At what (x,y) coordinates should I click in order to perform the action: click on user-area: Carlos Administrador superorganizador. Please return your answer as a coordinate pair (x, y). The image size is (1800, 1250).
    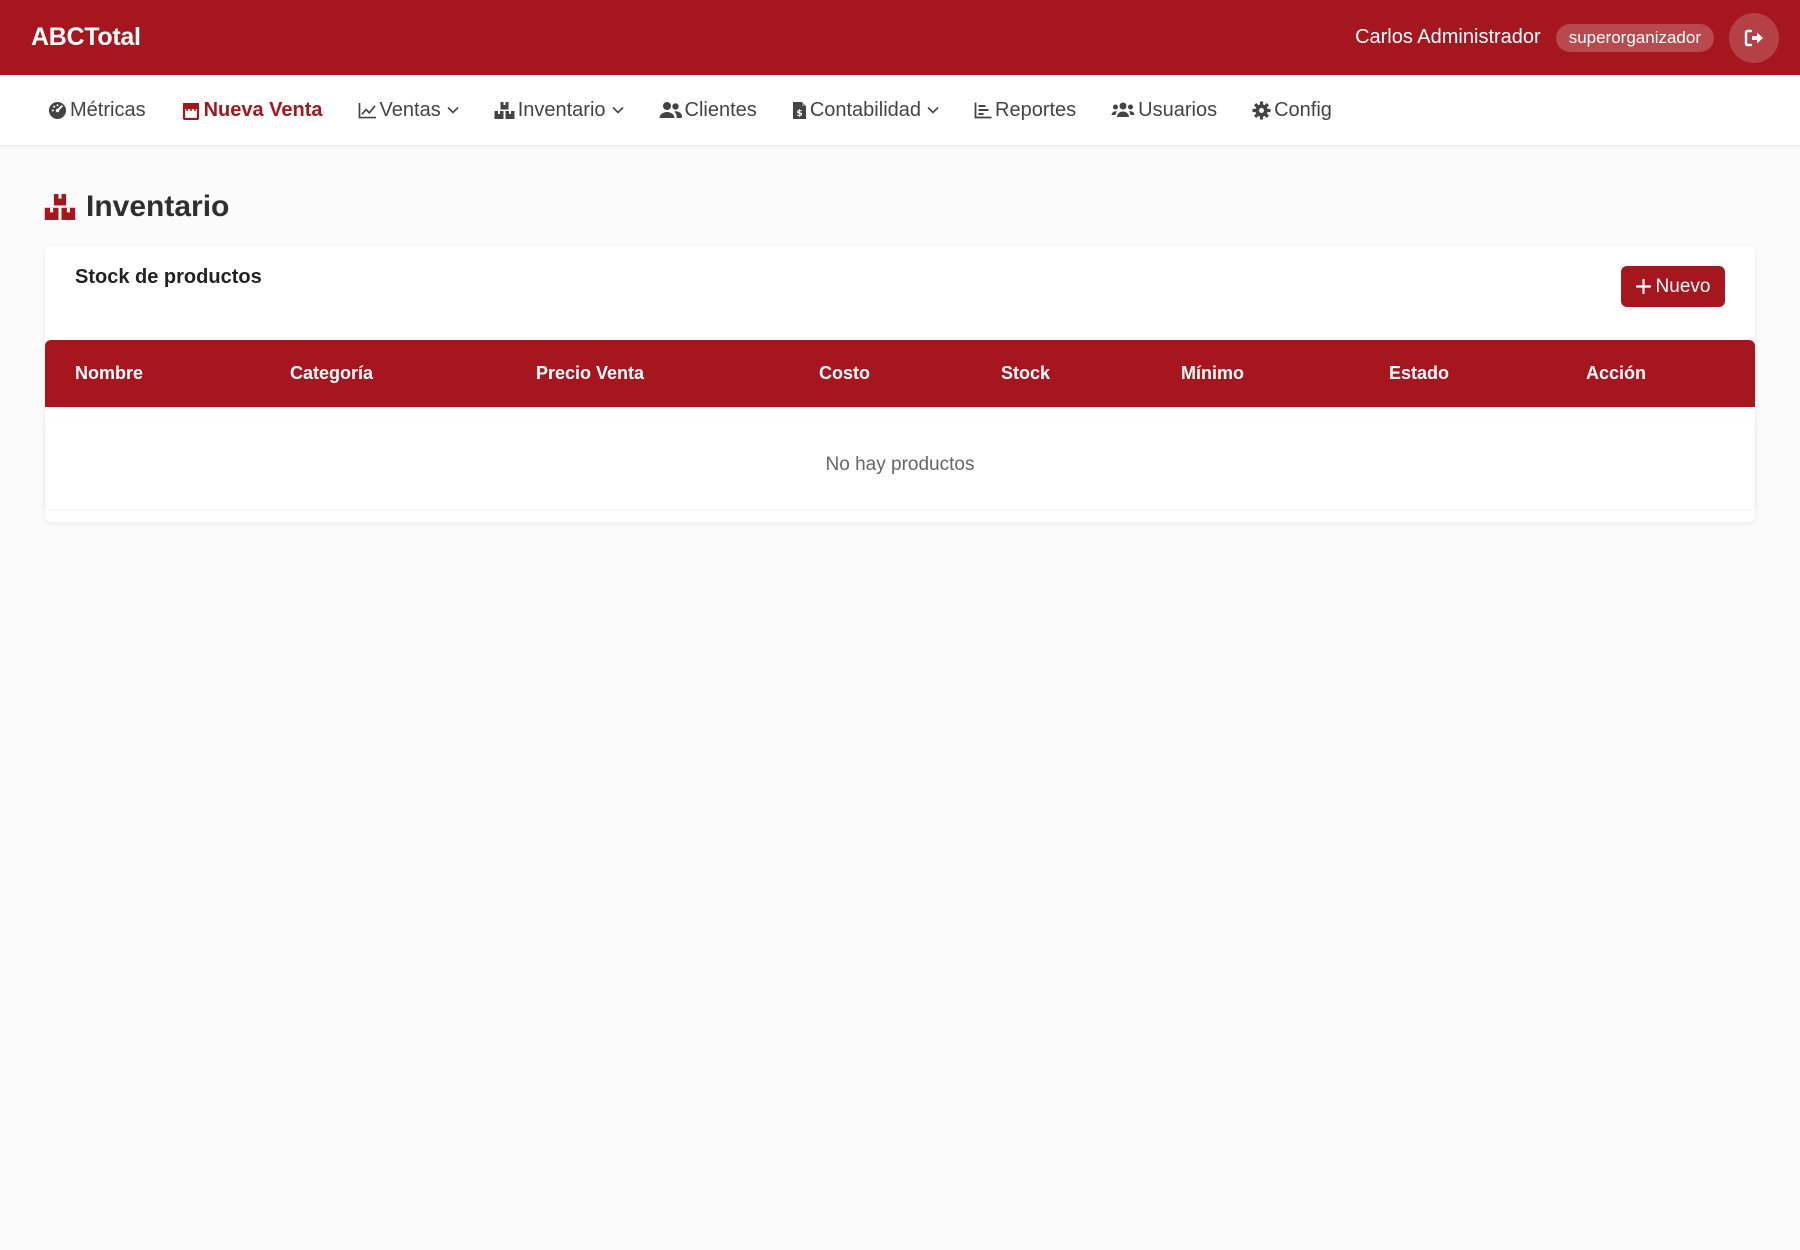
    Looking at the image, I should click on (1567, 37).